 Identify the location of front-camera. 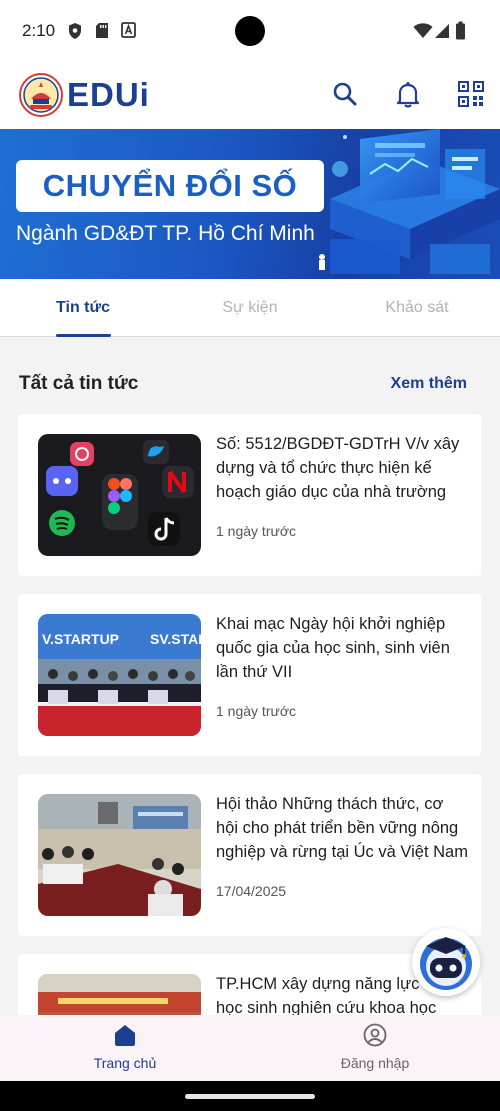
(250, 31).